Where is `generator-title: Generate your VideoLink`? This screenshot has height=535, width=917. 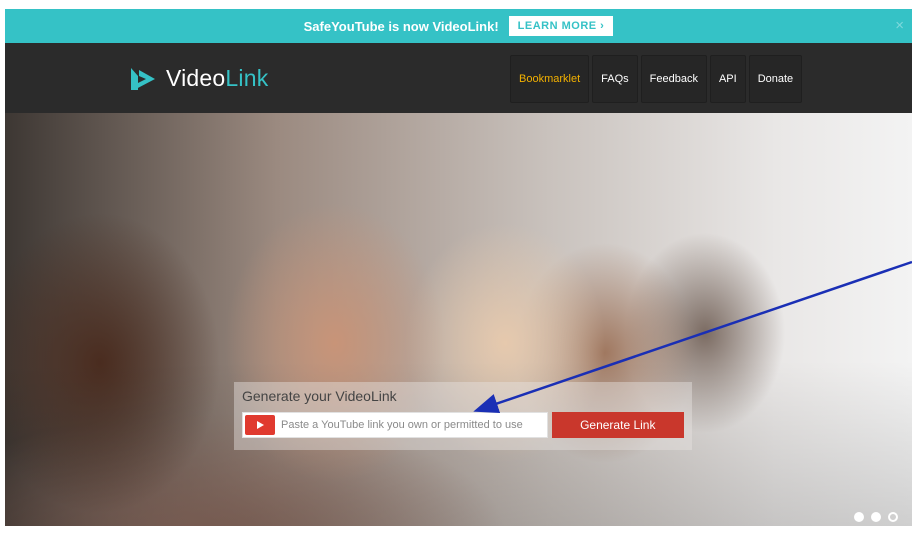 generator-title: Generate your VideoLink is located at coordinates (319, 396).